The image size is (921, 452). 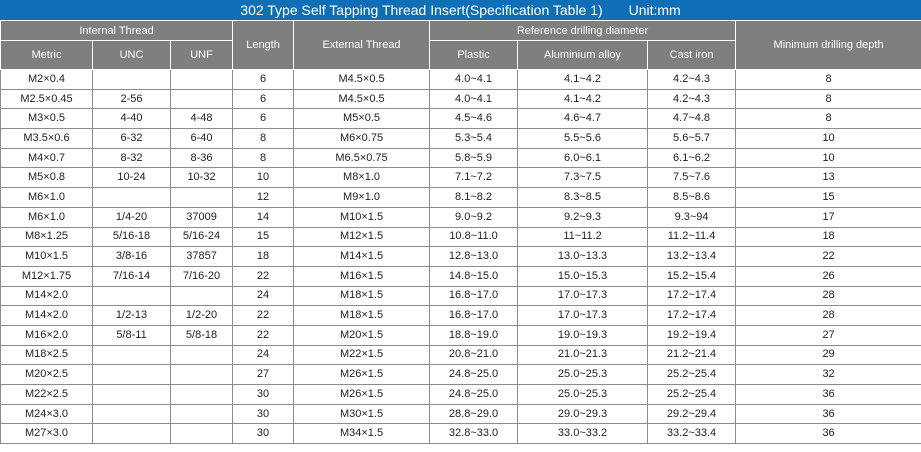 I want to click on cell-plastic: 18.8~19.0, so click(x=474, y=335).